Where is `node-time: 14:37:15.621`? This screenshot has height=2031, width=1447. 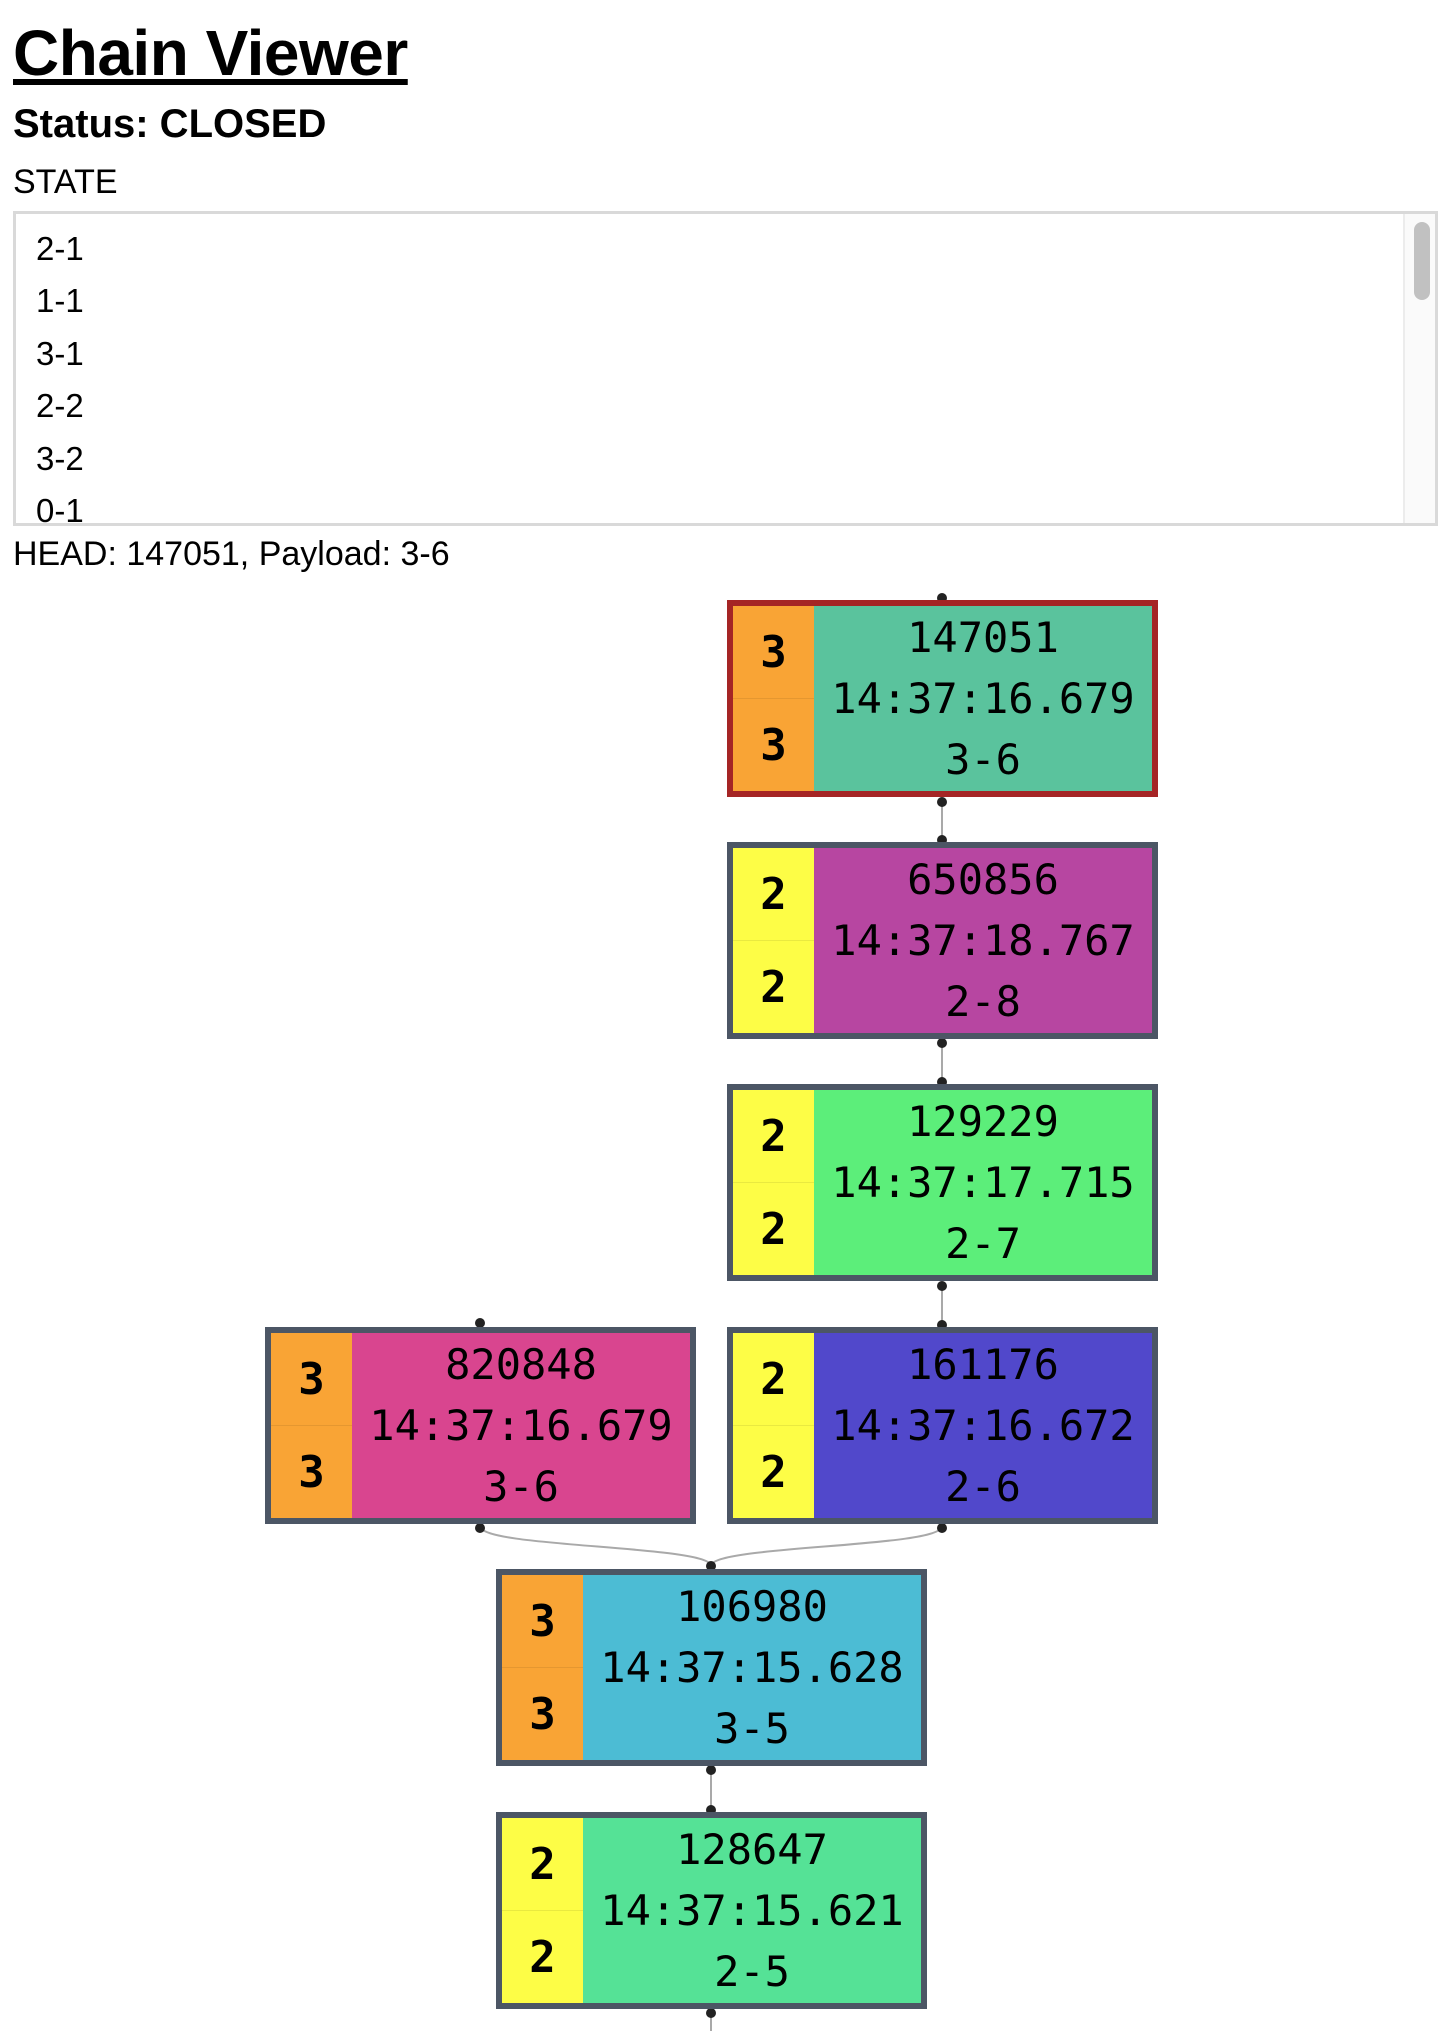
node-time: 14:37:15.621 is located at coordinates (752, 1910).